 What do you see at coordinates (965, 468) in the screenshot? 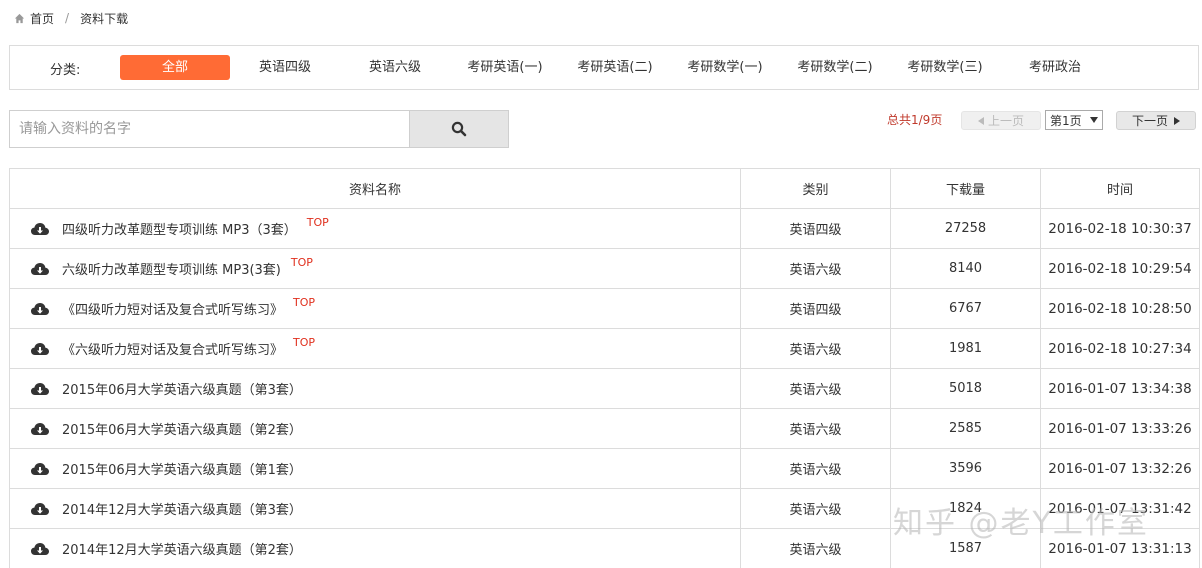
I see `cell-downloads: 3596` at bounding box center [965, 468].